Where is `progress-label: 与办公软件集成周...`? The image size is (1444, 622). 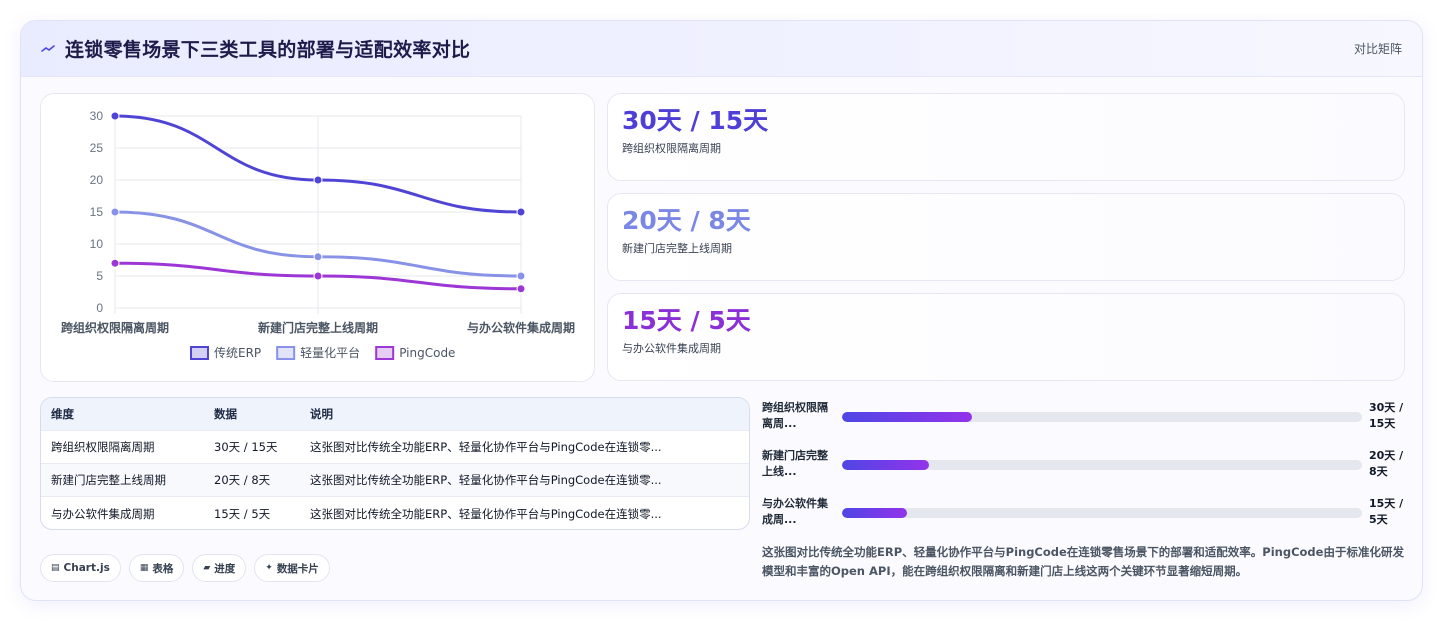
progress-label: 与办公软件集成周... is located at coordinates (795, 511).